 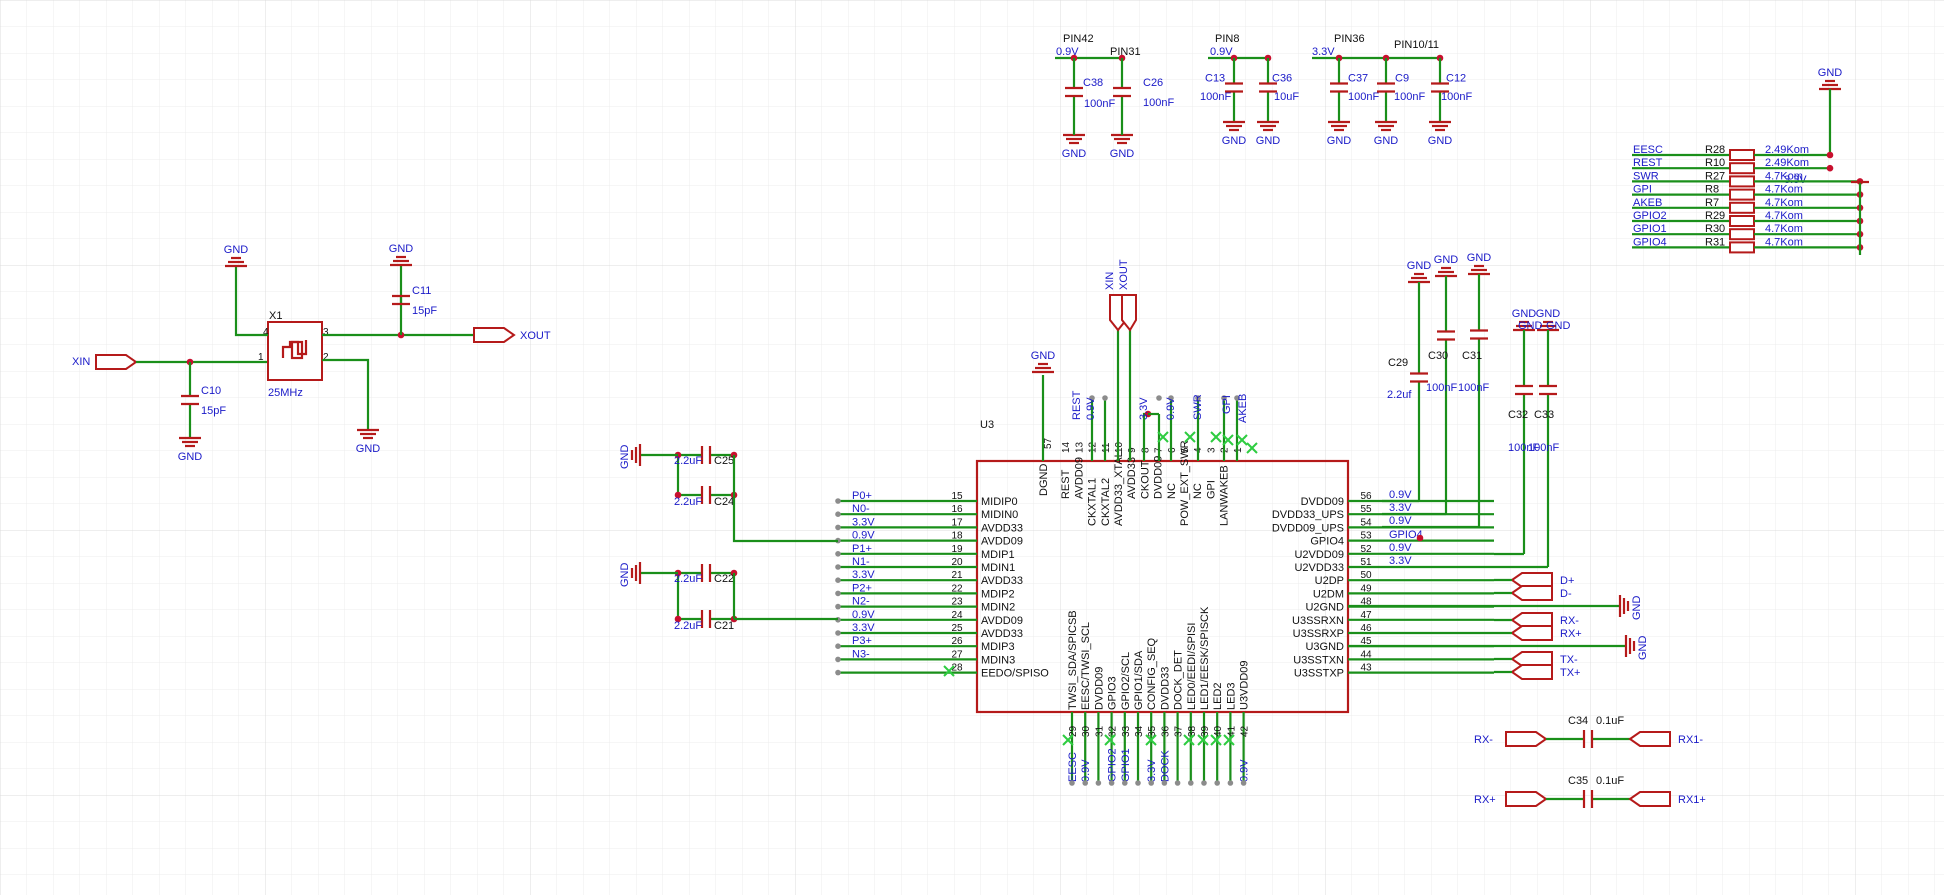 What do you see at coordinates (957, 654) in the screenshot?
I see `pin-number: 27` at bounding box center [957, 654].